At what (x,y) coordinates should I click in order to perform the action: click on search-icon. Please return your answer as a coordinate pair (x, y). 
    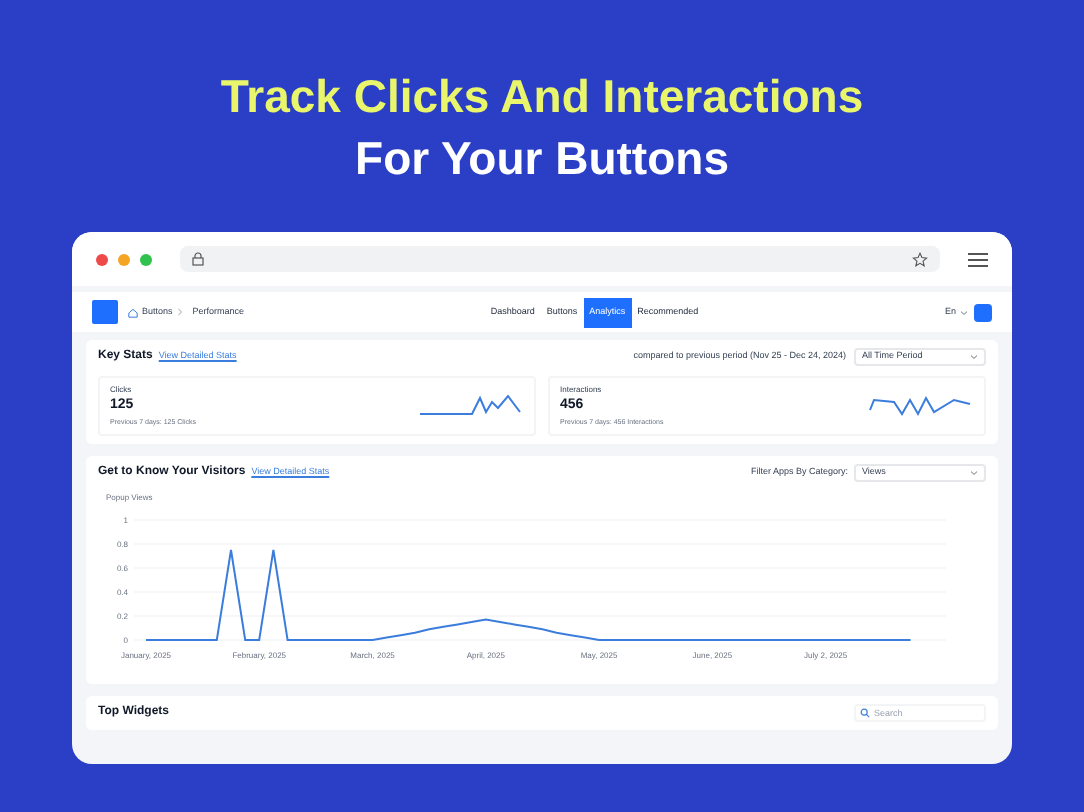
    Looking at the image, I should click on (865, 712).